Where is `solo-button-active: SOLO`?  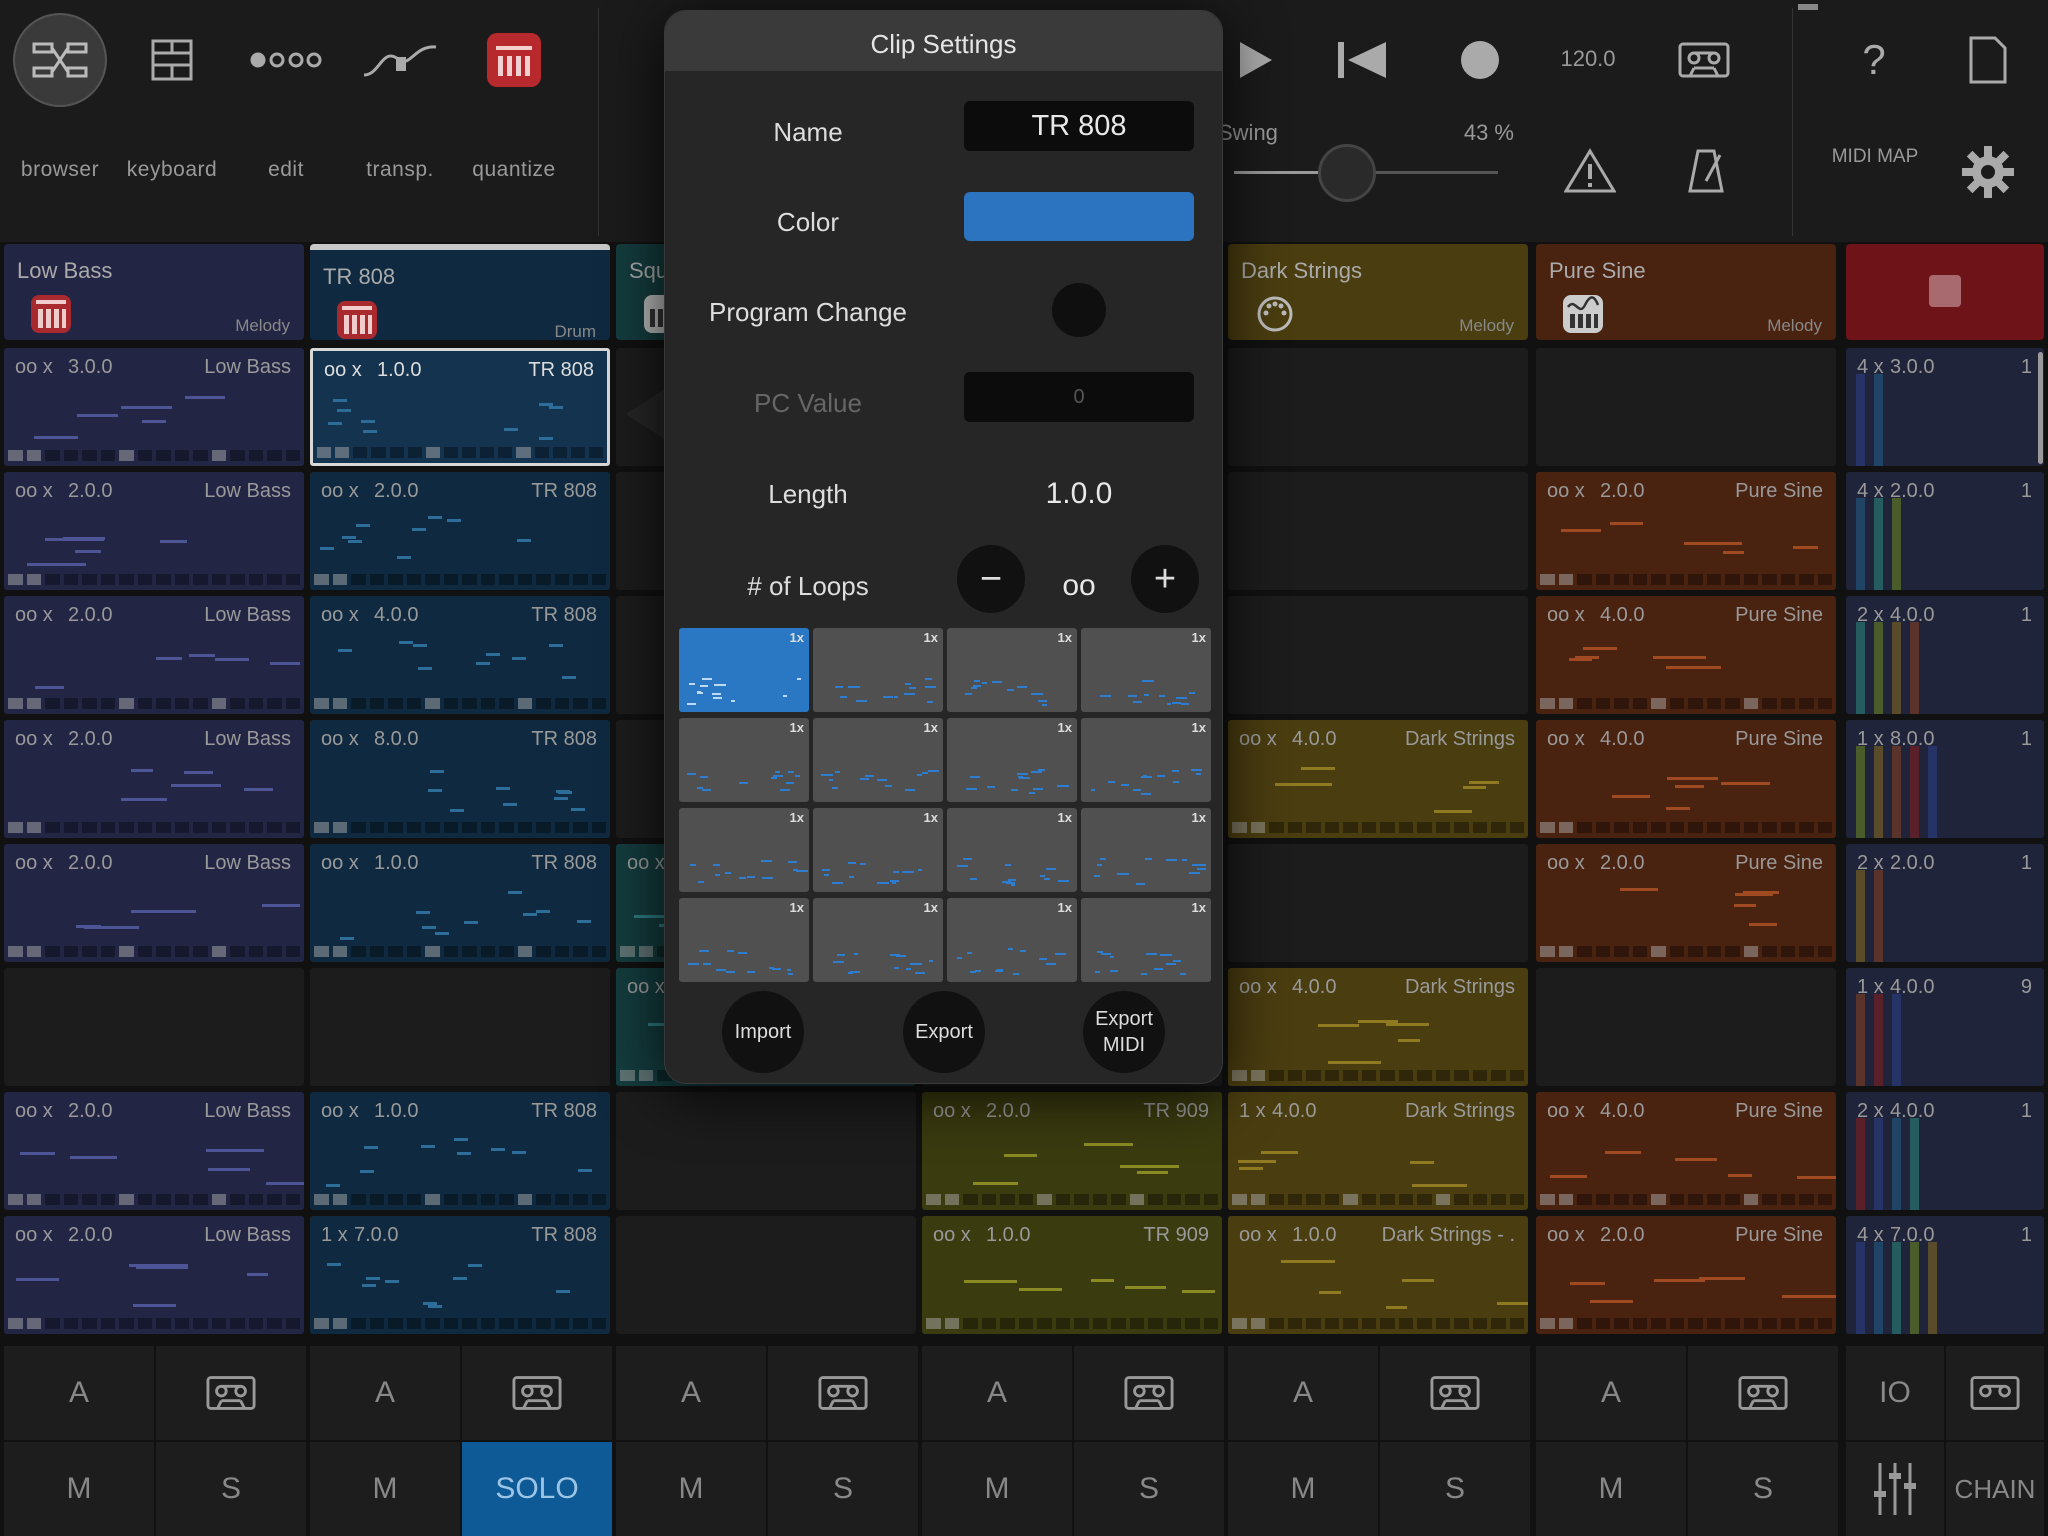
solo-button-active: SOLO is located at coordinates (537, 1489).